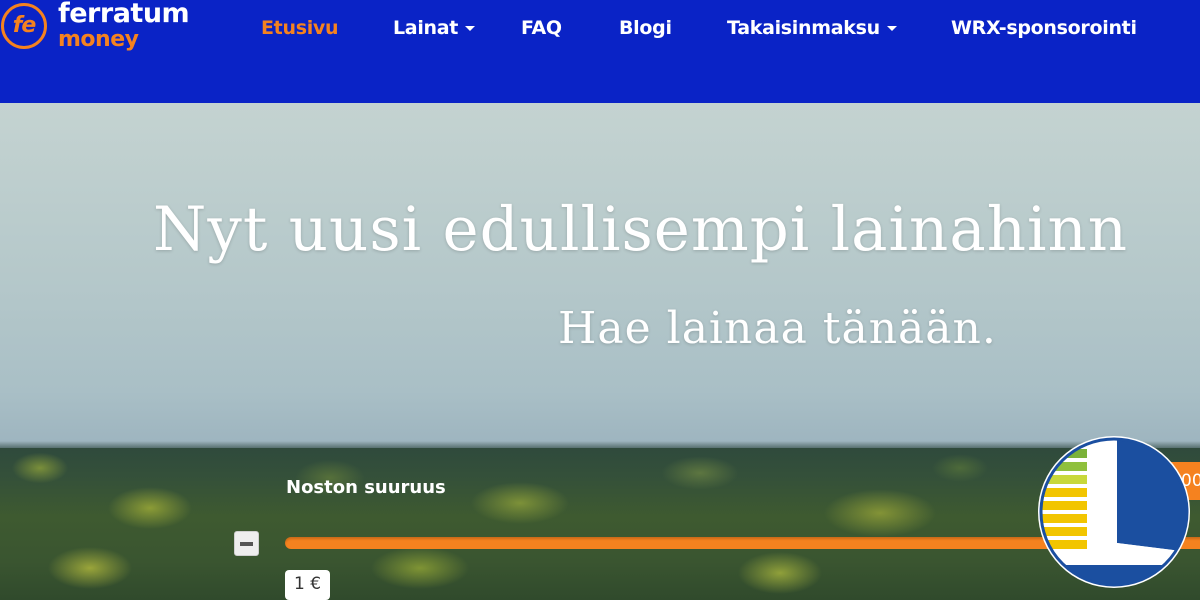 This screenshot has height=600, width=1200. I want to click on ferratum-money-logo: fe ferratum money, so click(110, 30).